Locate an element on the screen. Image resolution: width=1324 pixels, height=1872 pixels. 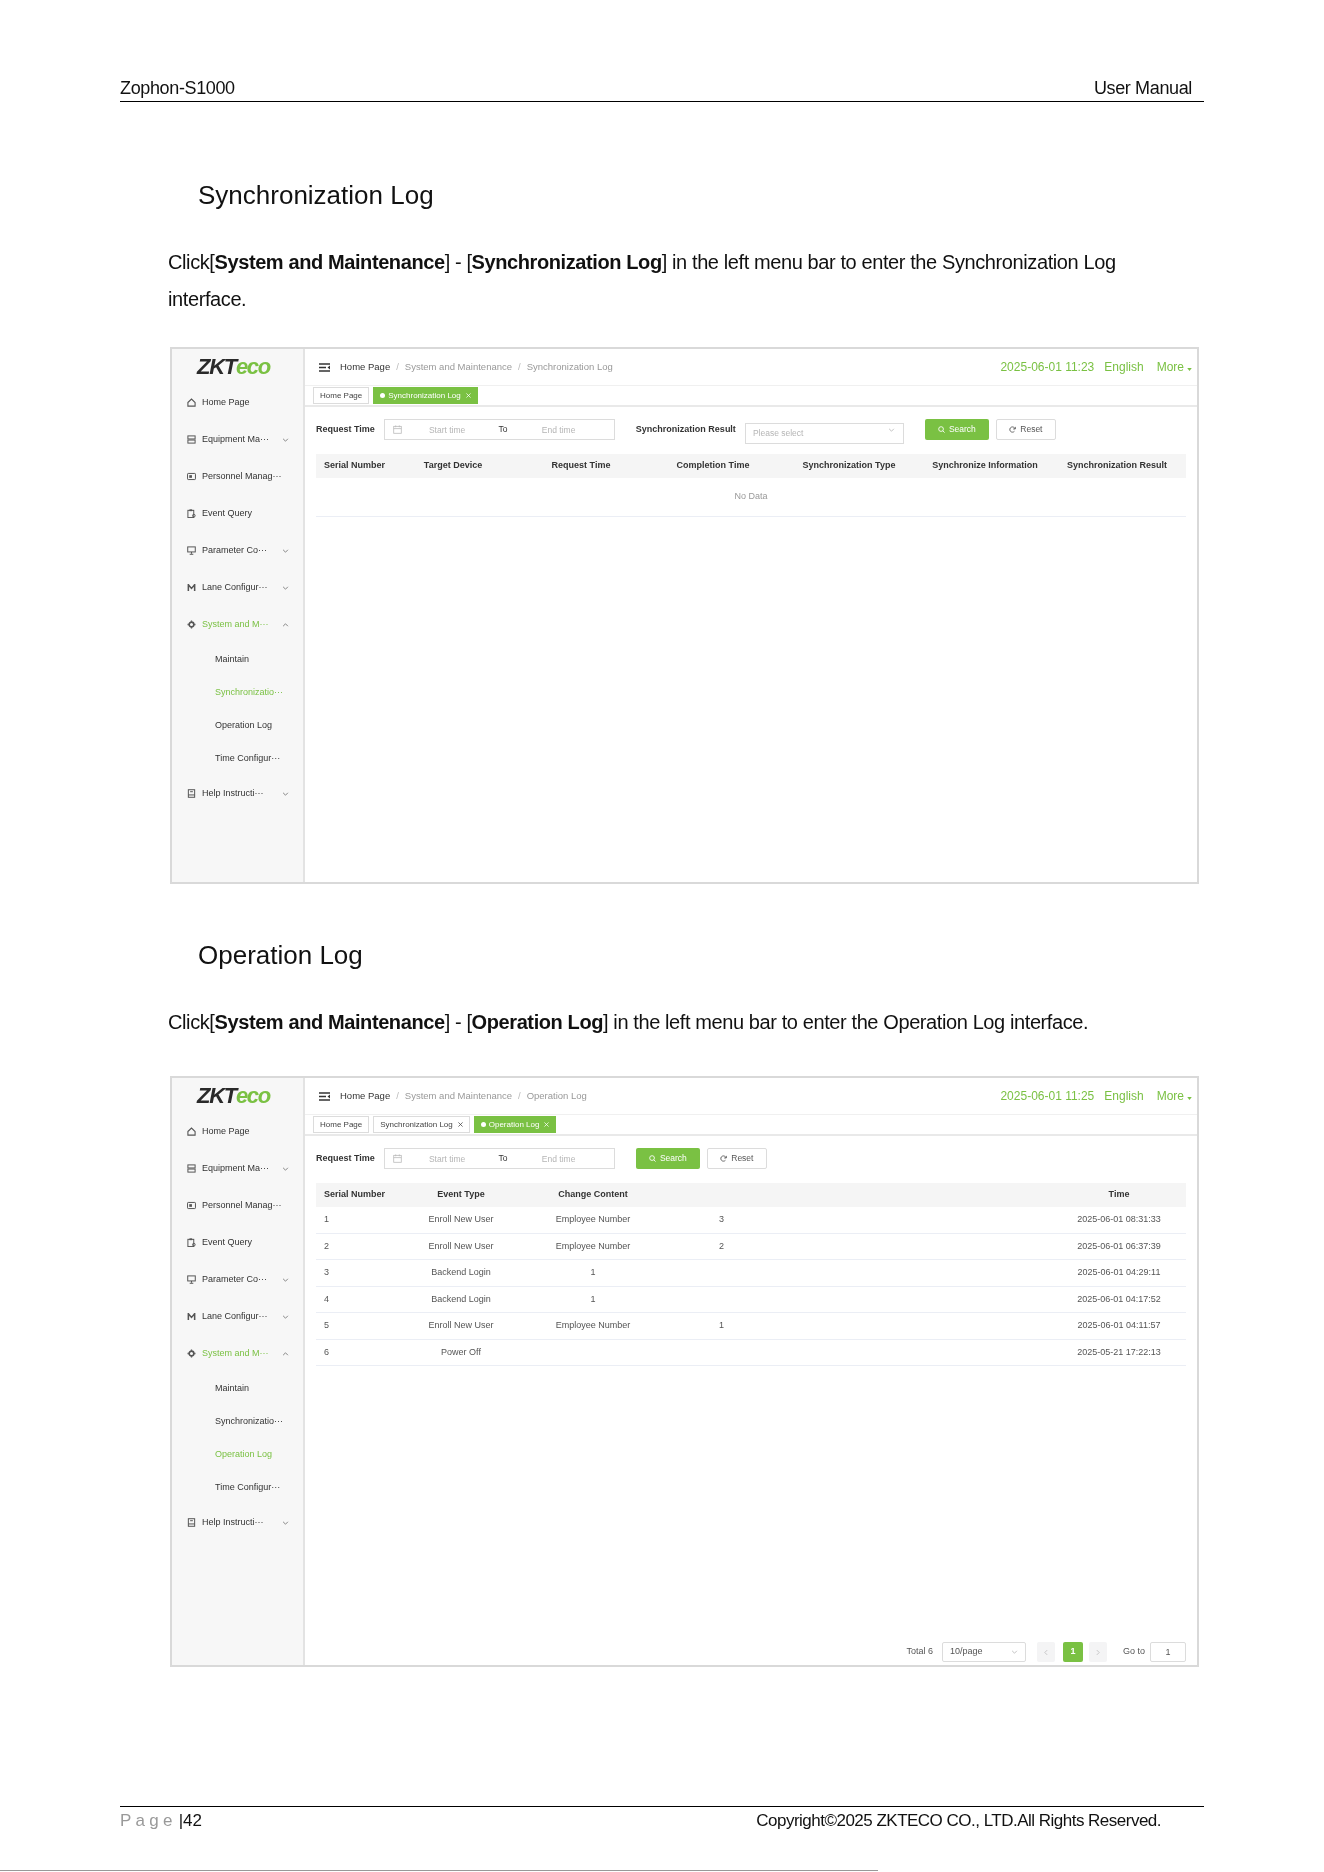
column-header: Synchronization Result is located at coordinates (1117, 466).